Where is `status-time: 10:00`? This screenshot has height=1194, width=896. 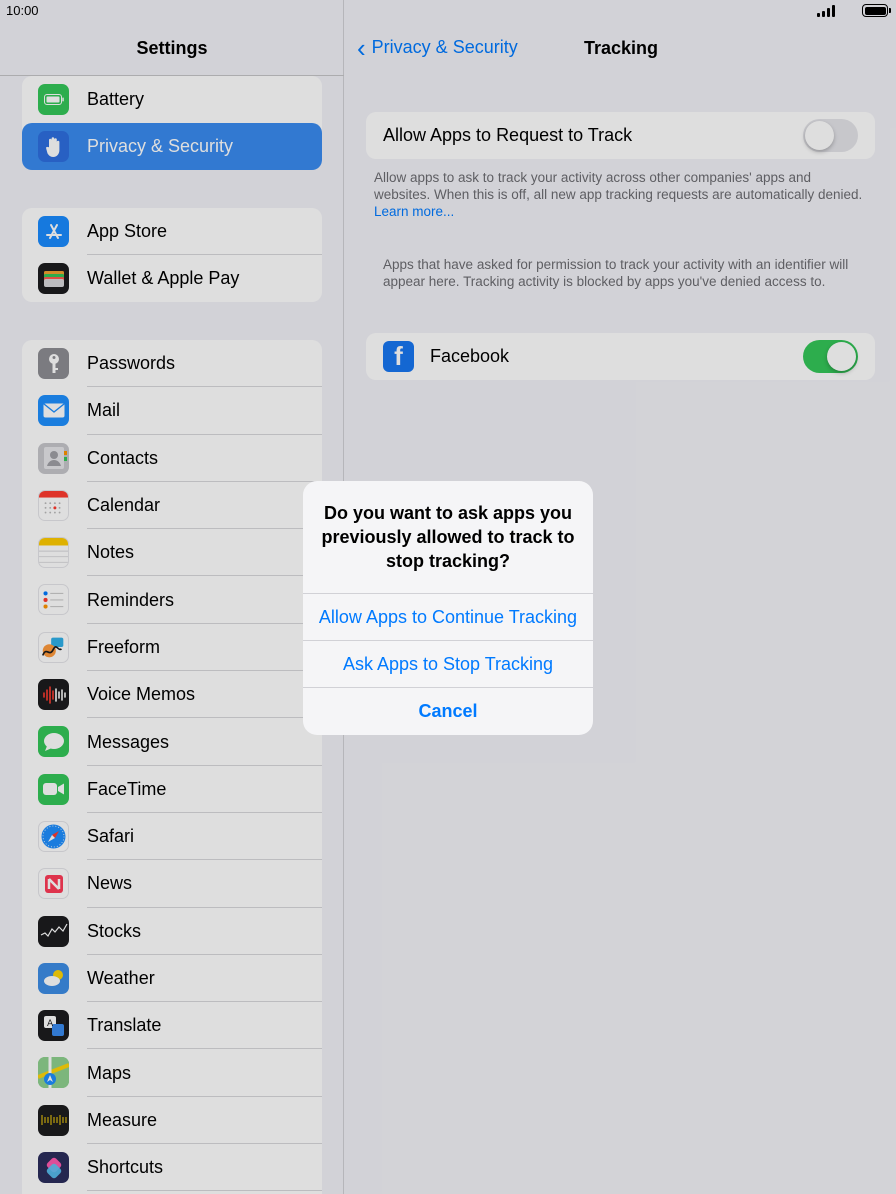 status-time: 10:00 is located at coordinates (22, 10).